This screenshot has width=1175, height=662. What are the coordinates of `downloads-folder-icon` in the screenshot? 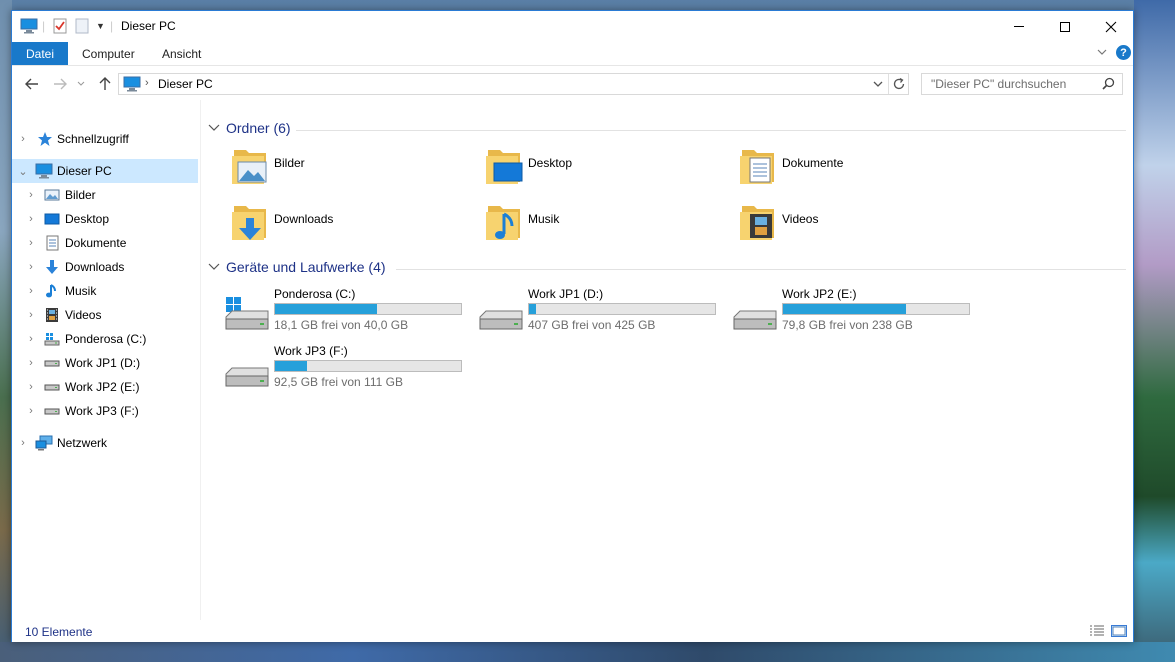 It's located at (249, 223).